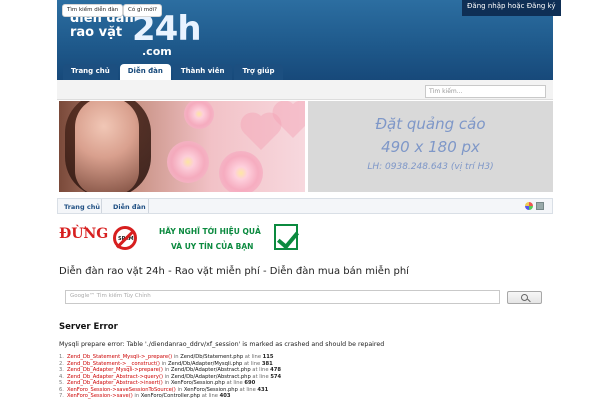  I want to click on search-forums-link: Tìm kiếm diễn đàn, so click(93, 10).